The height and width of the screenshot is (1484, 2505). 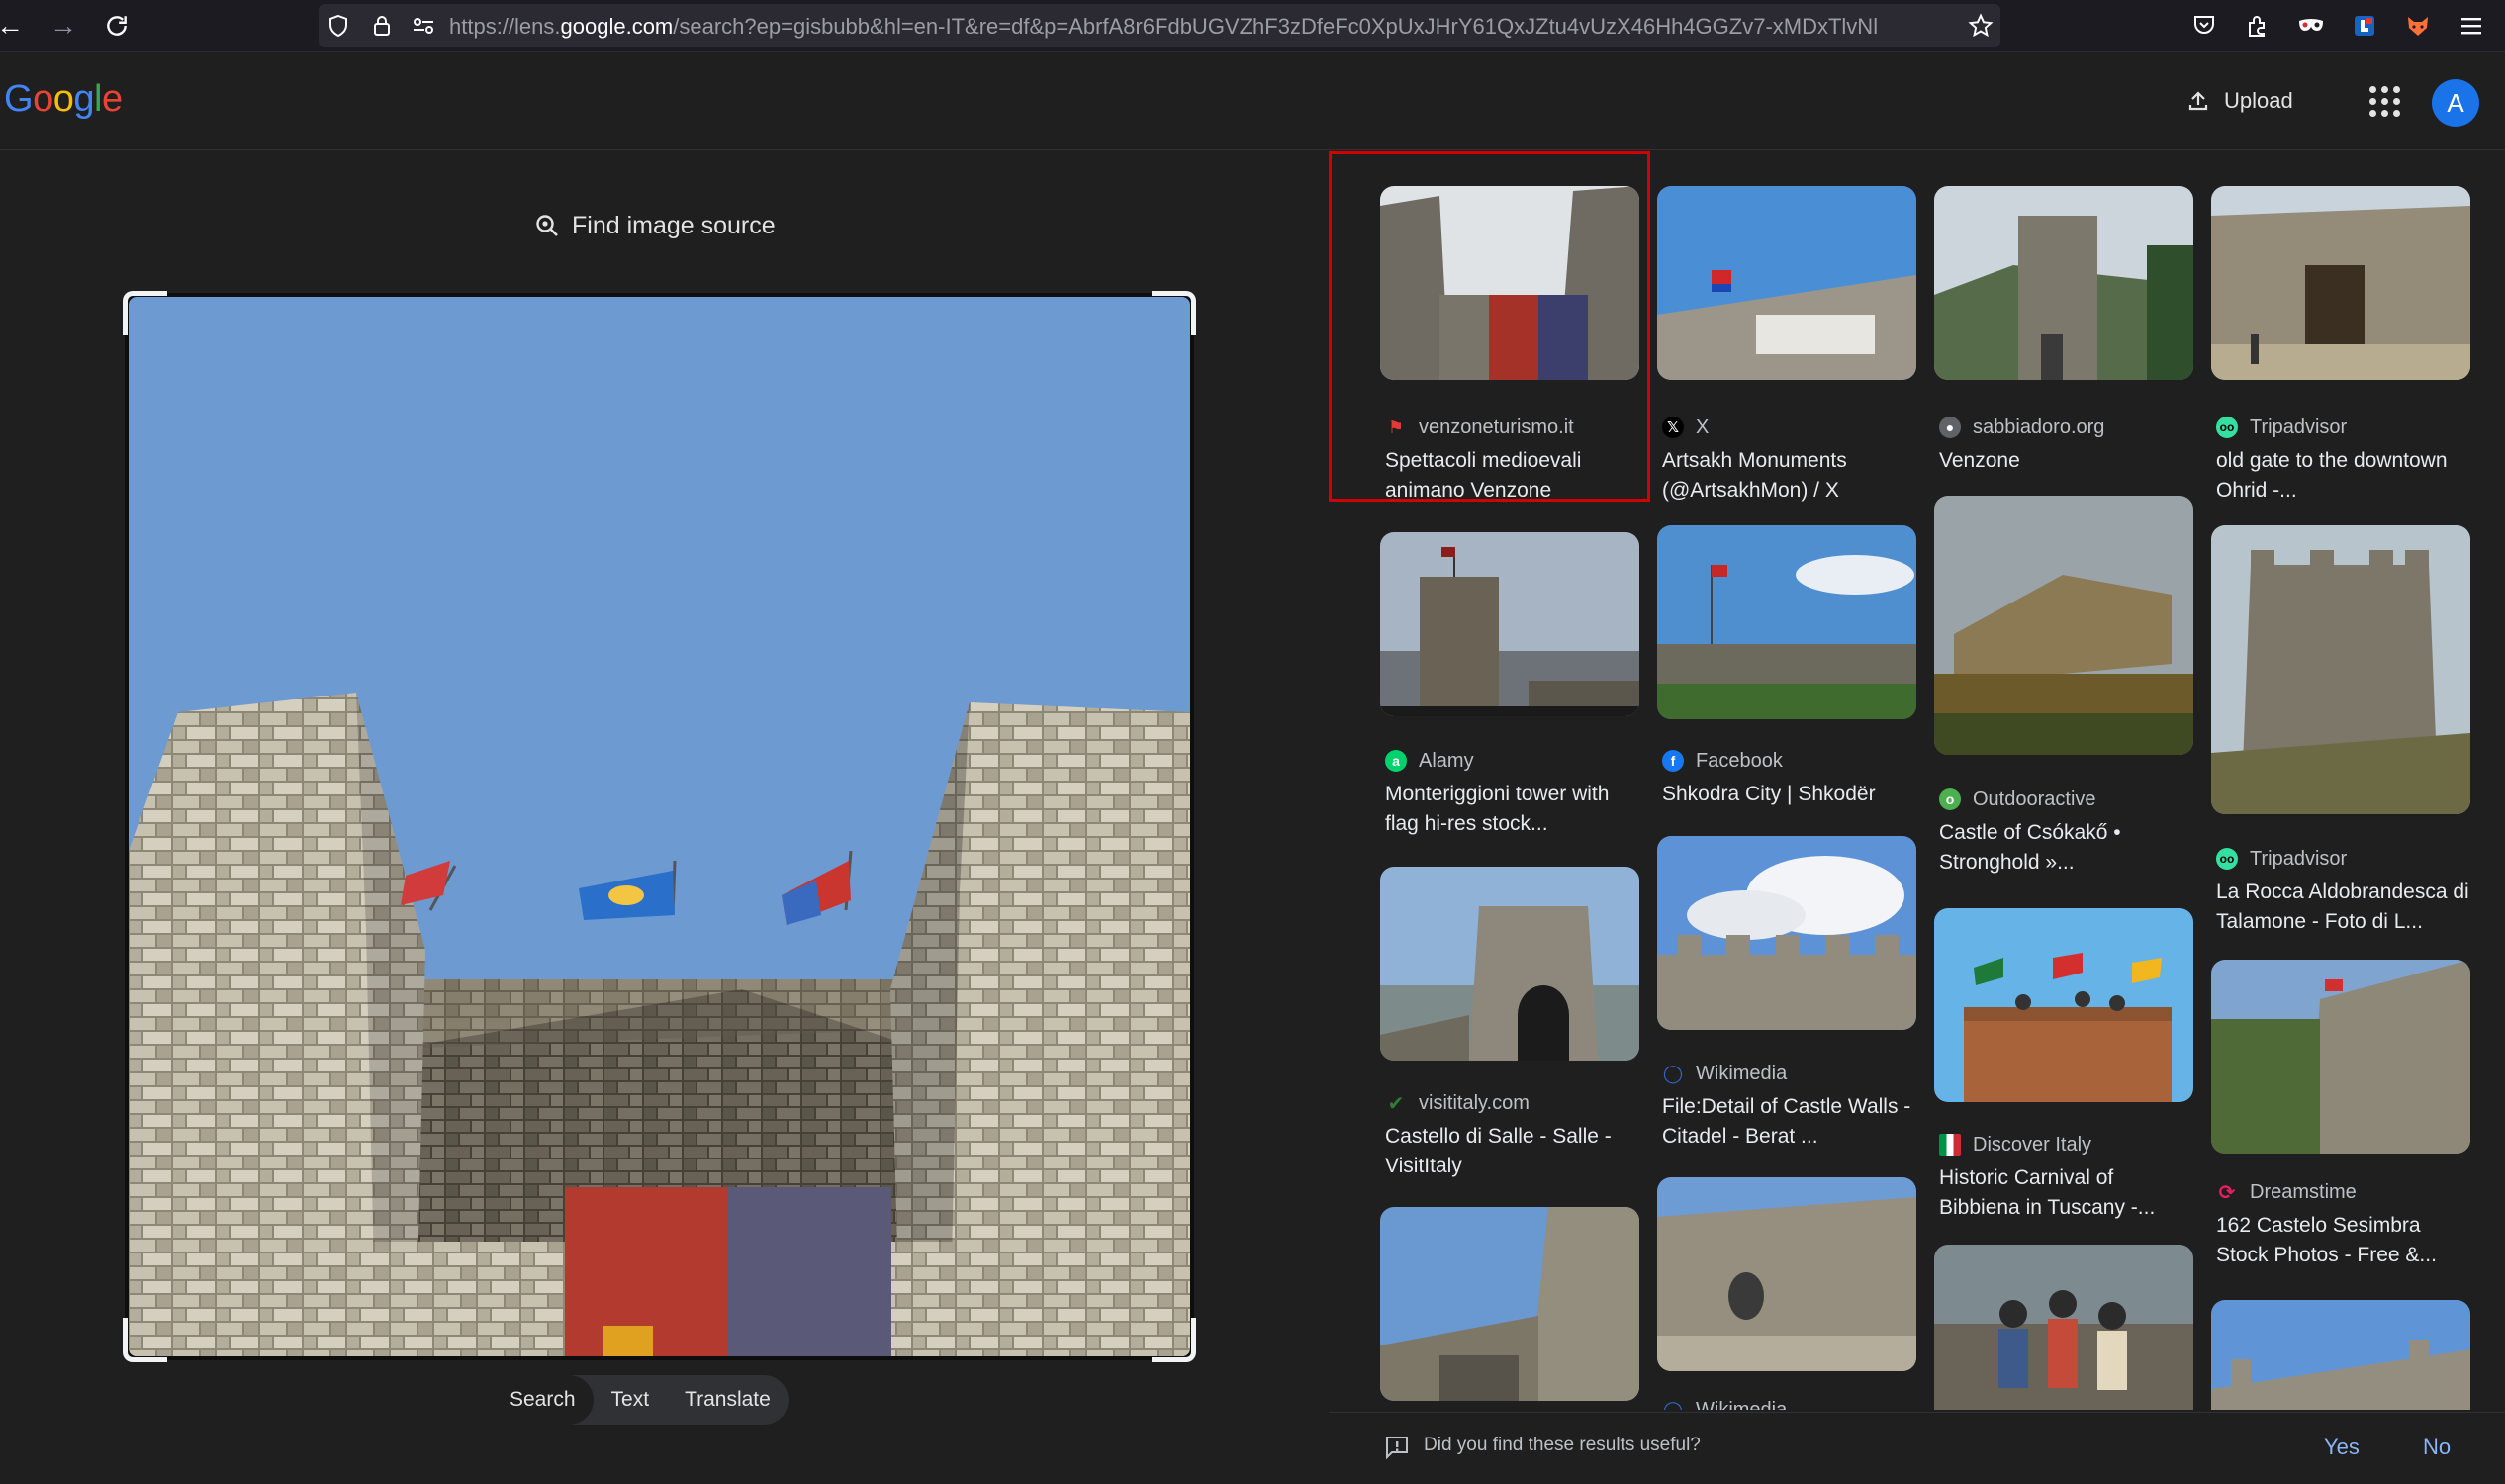 What do you see at coordinates (2471, 26) in the screenshot?
I see `menu-hamburger-icon` at bounding box center [2471, 26].